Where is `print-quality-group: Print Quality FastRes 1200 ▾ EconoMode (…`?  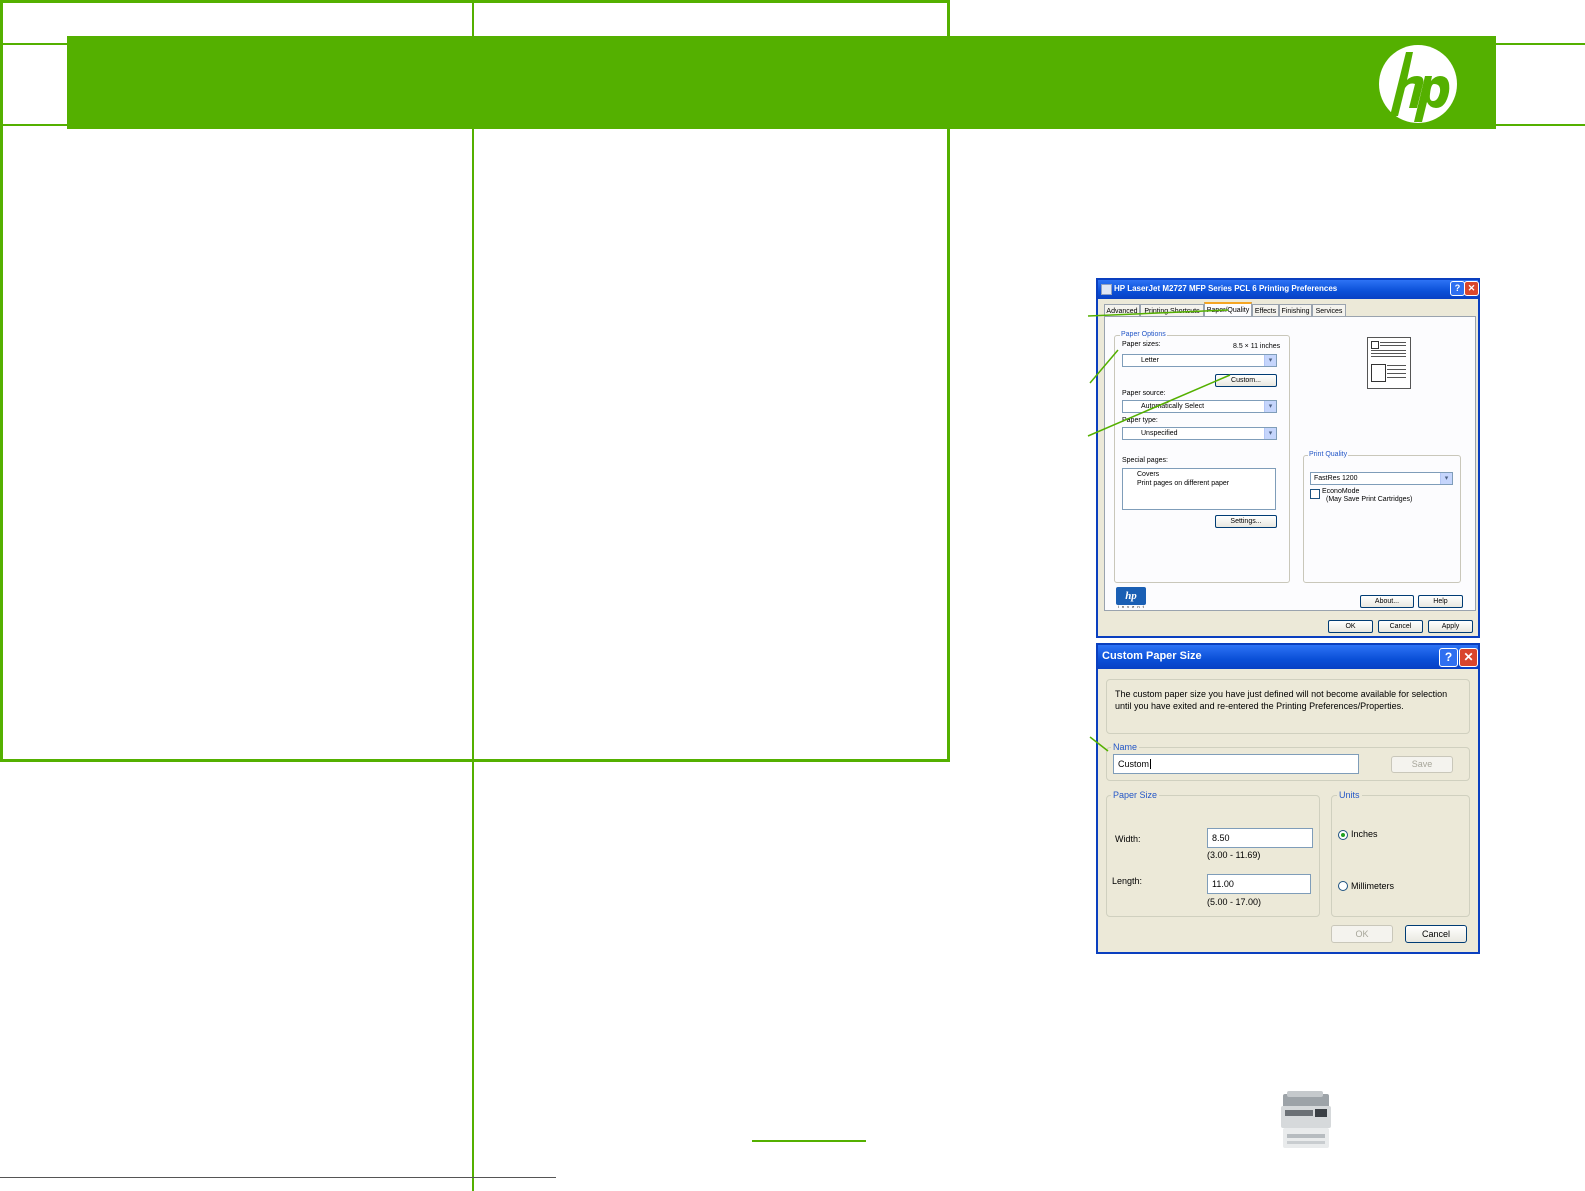
print-quality-group: Print Quality FastRes 1200 ▾ EconoMode (… is located at coordinates (1382, 517).